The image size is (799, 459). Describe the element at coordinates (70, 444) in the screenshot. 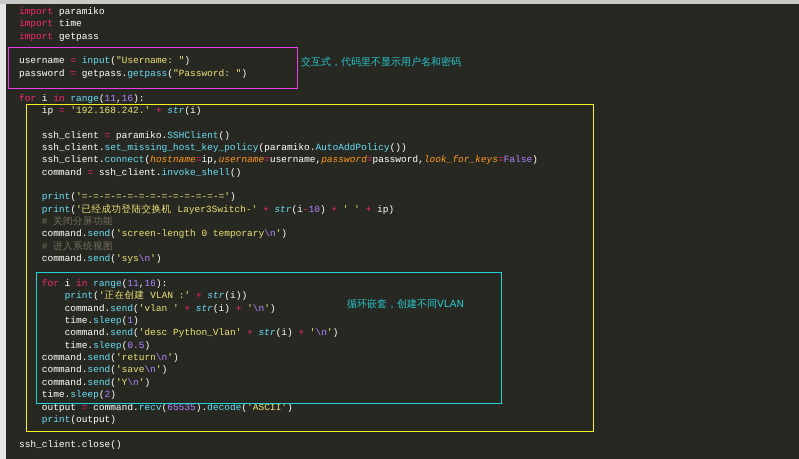

I see `code-line: ssh_client.close()` at that location.